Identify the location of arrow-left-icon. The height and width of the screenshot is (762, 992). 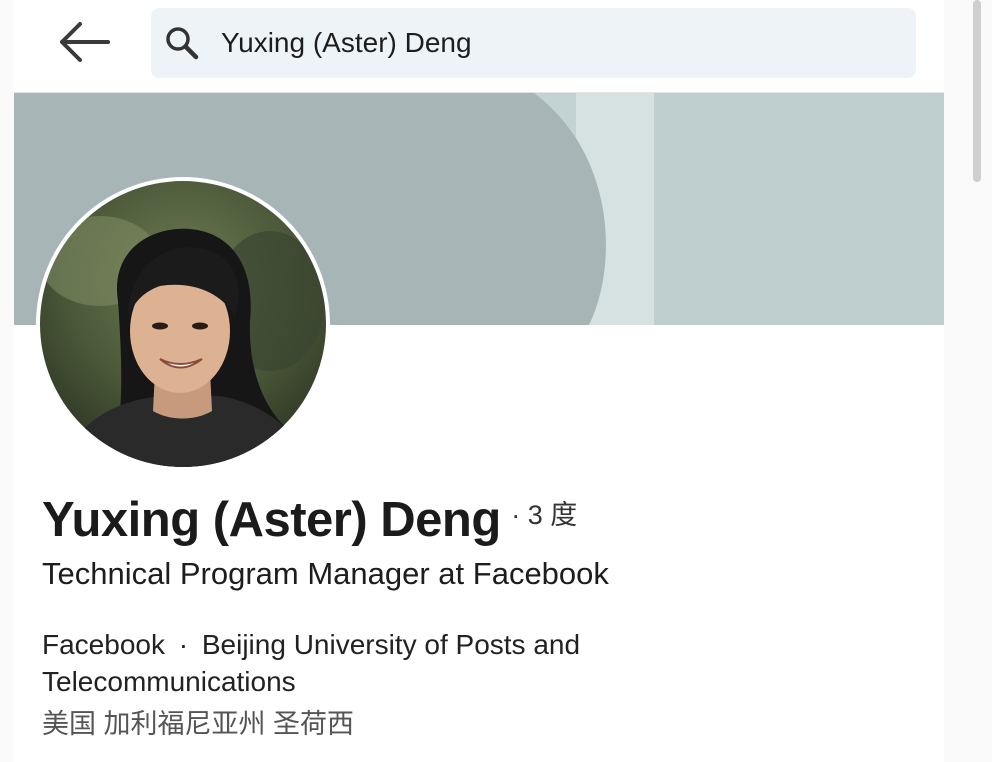
(85, 42).